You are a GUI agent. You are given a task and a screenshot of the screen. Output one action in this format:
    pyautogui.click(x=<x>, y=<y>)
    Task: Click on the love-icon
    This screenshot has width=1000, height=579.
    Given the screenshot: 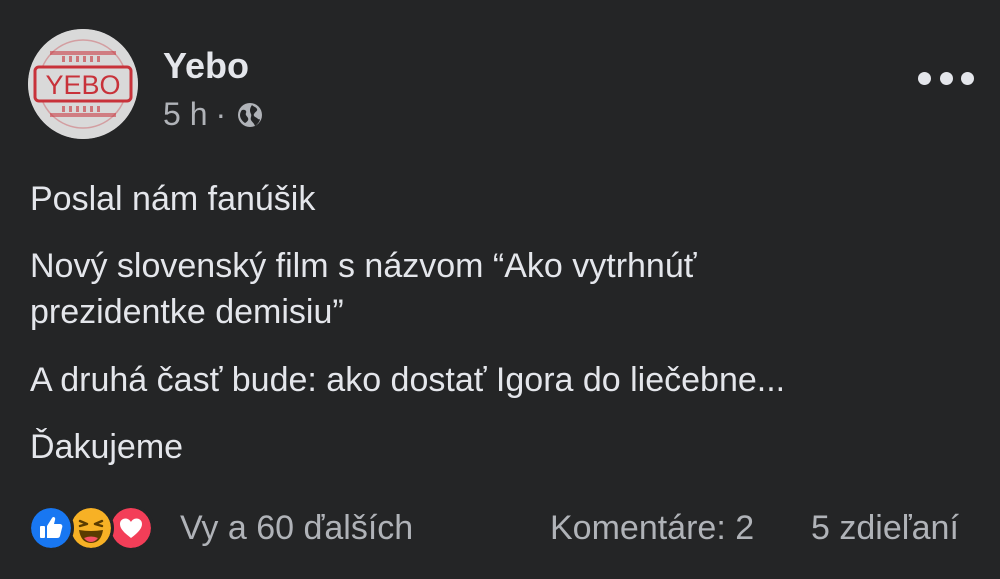 What is the action you would take?
    pyautogui.click(x=131, y=528)
    